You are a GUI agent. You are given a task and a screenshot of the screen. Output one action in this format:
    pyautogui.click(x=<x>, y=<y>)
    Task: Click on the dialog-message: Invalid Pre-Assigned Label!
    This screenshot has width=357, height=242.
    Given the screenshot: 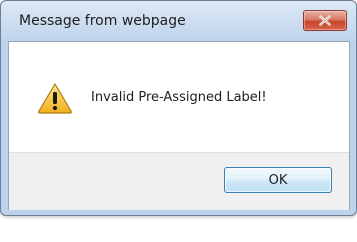 What is the action you would take?
    pyautogui.click(x=179, y=97)
    